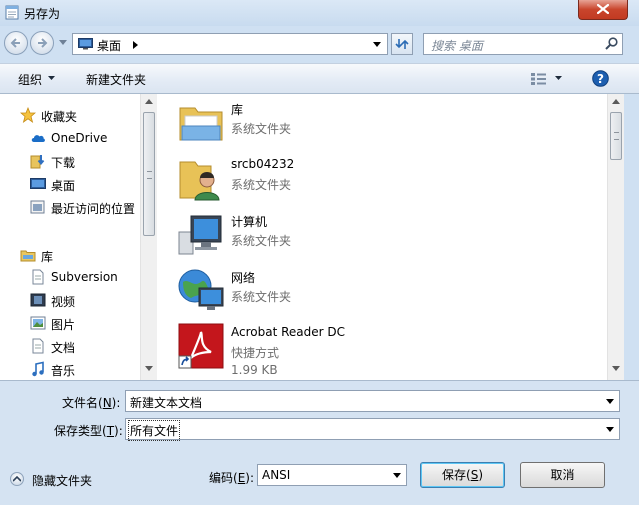  Describe the element at coordinates (148, 237) in the screenshot. I see `navigation-scrollbar` at that location.